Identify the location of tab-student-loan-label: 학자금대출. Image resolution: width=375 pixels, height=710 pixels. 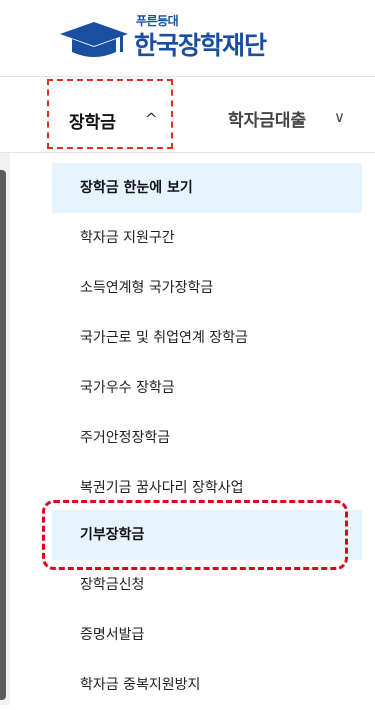
(267, 121).